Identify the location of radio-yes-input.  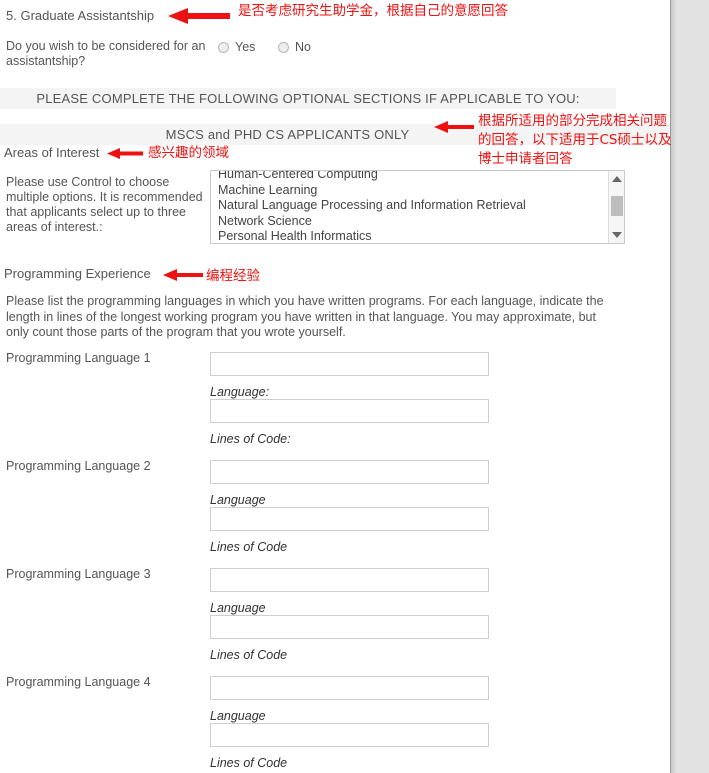
(223, 47).